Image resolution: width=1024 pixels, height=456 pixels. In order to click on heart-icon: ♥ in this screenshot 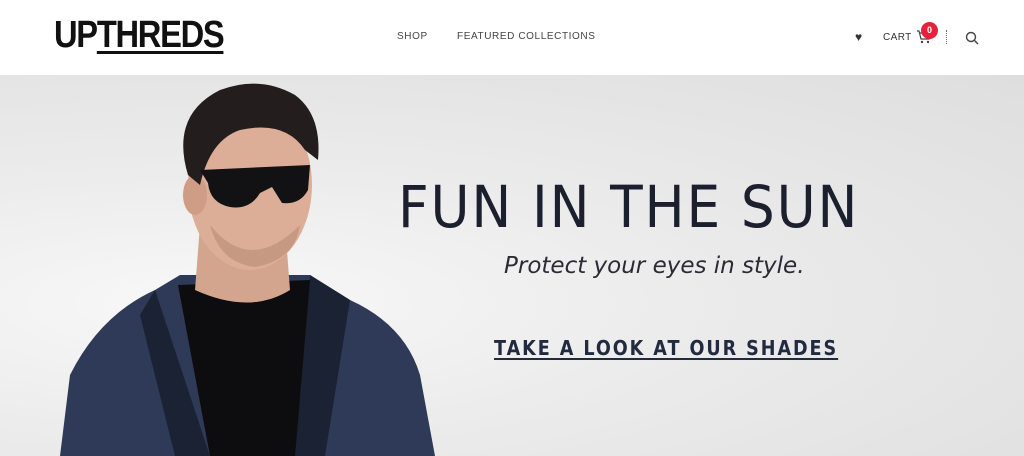, I will do `click(858, 37)`.